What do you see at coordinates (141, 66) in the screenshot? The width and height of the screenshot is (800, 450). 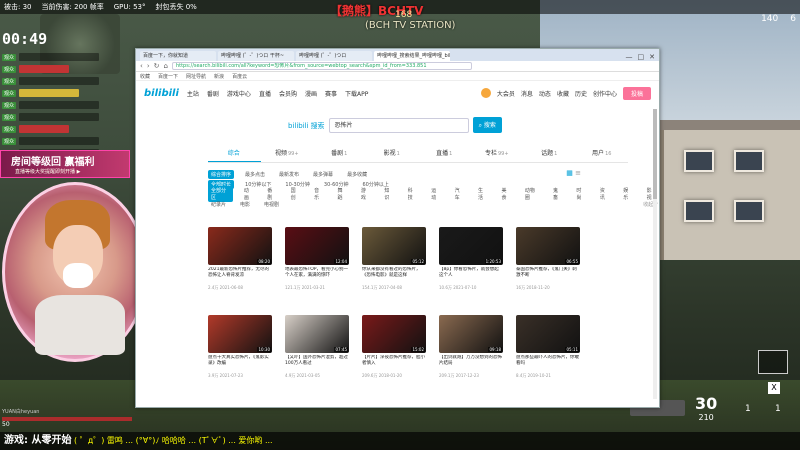 I see `back-icon: ‹` at bounding box center [141, 66].